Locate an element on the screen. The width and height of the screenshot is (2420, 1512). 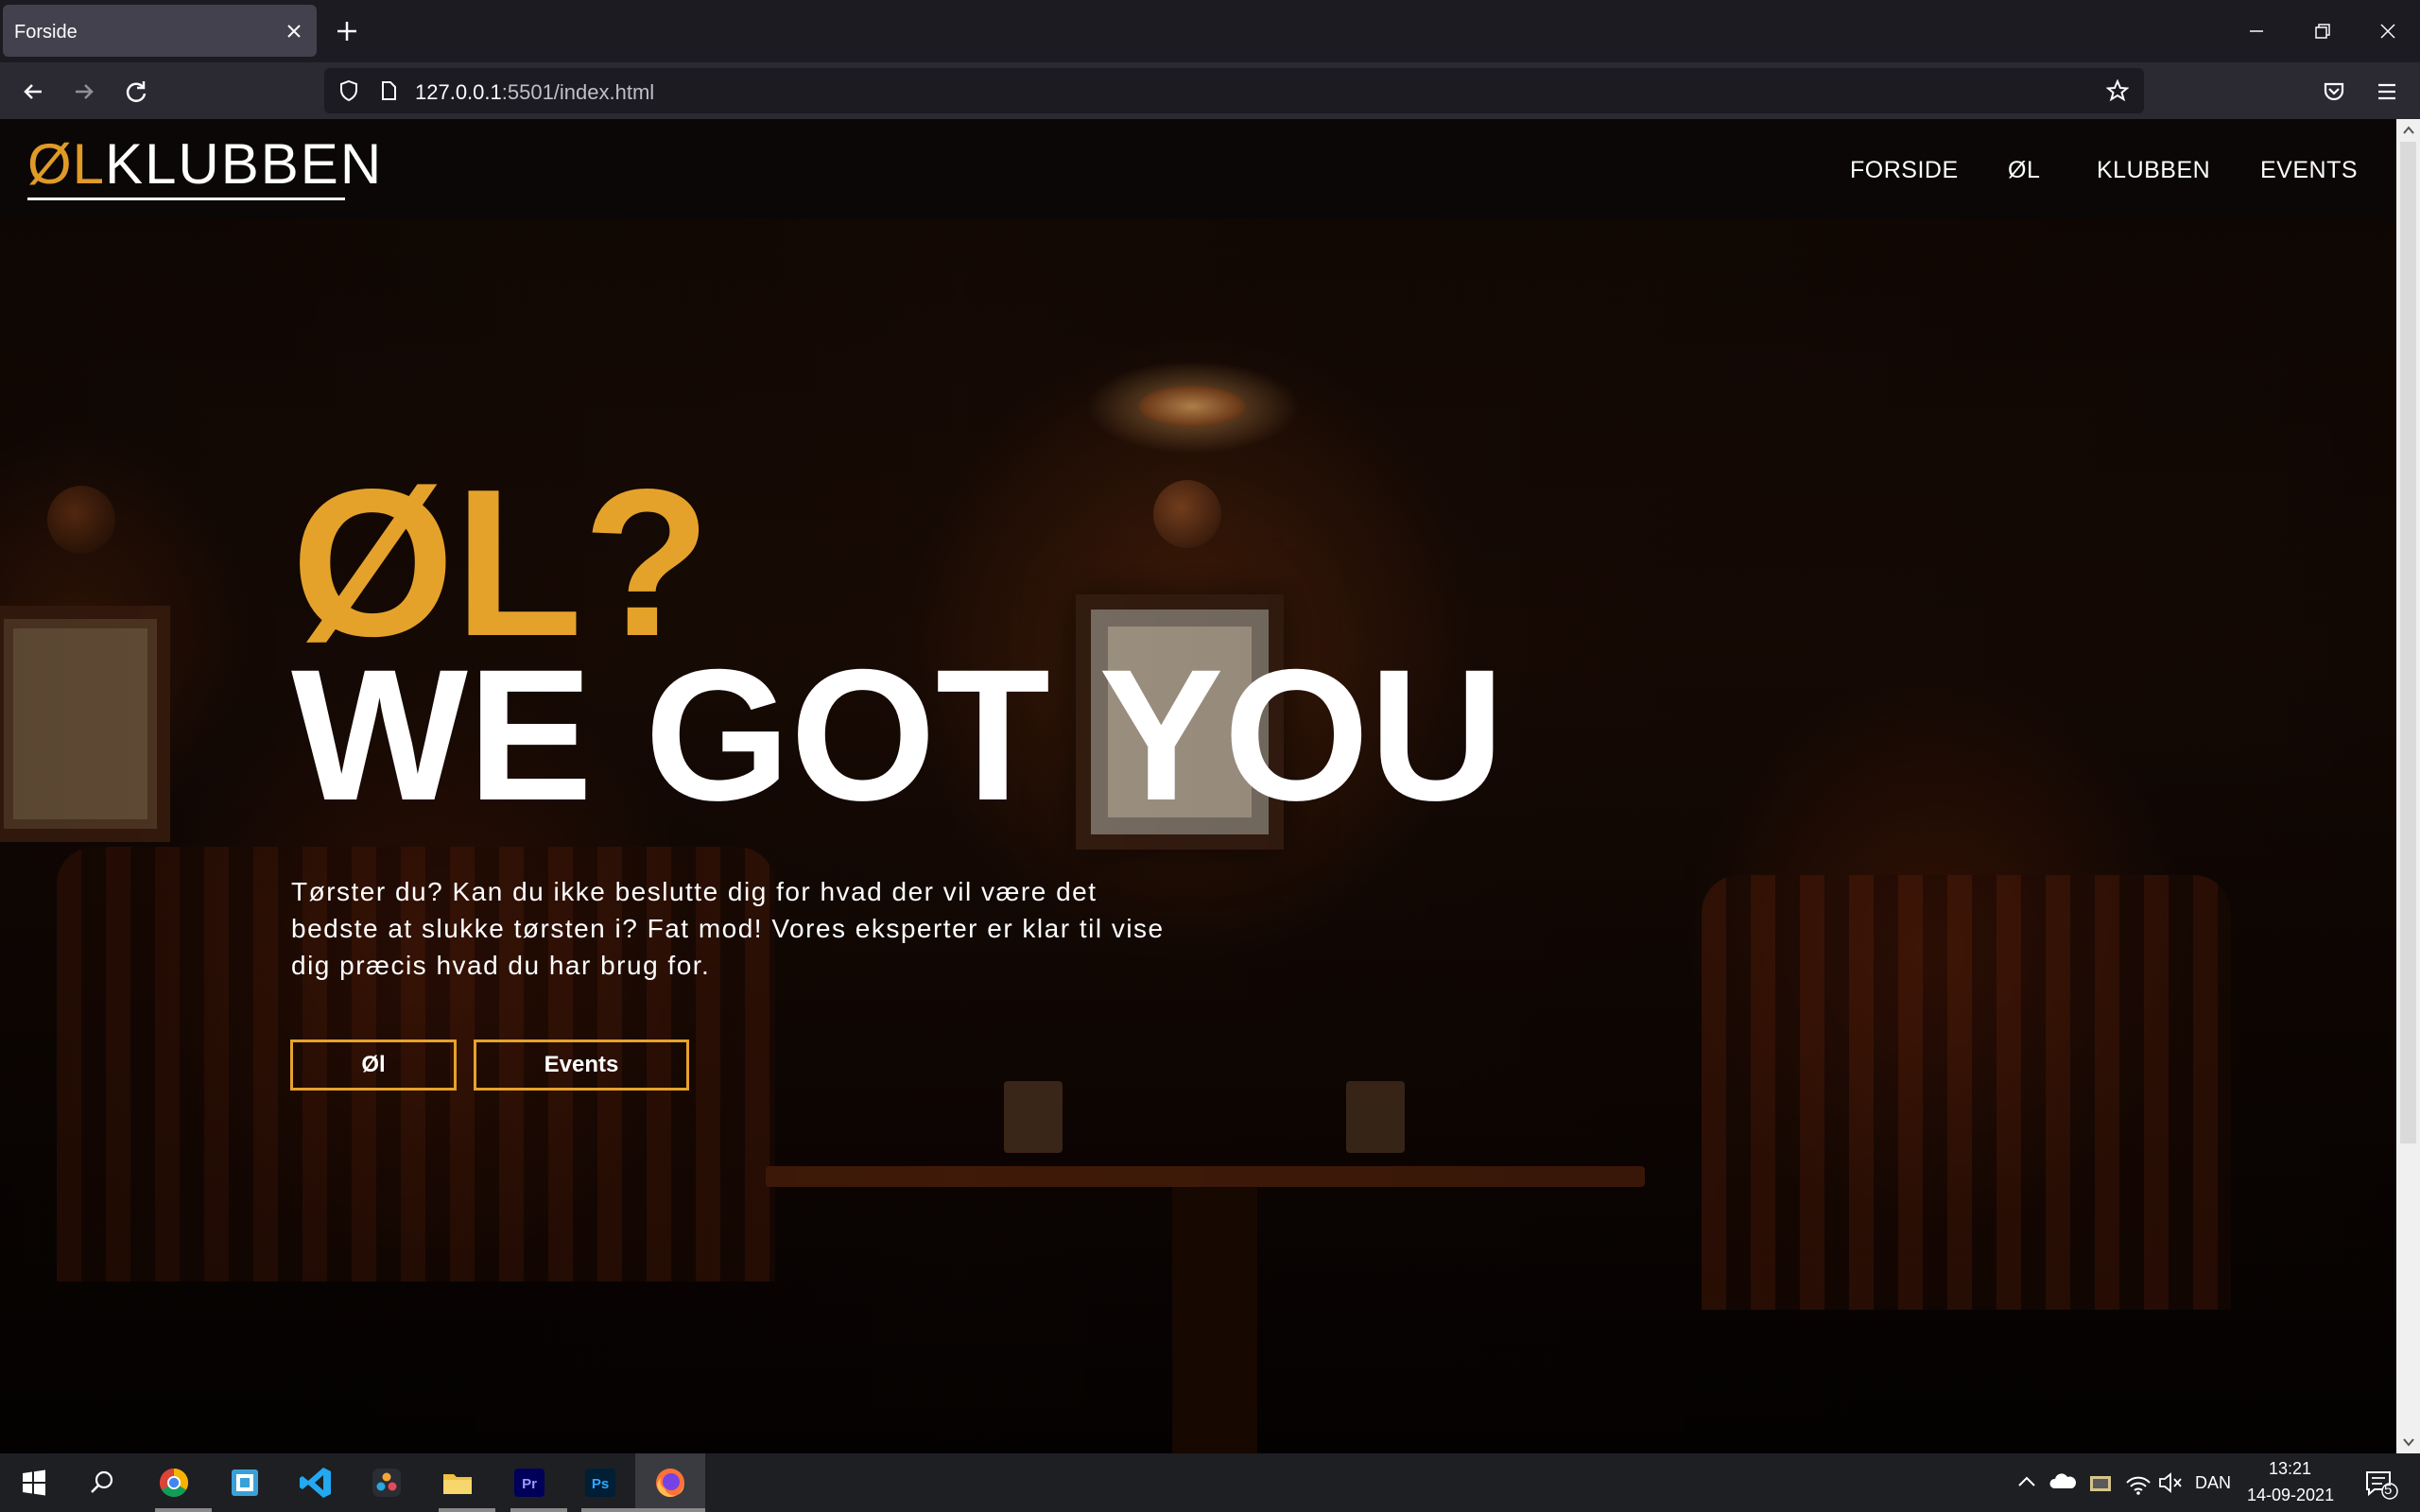
site-header: ØLKLUBBEN FORSIDE ØL KLUBBEN EVENTS is located at coordinates (1198, 169).